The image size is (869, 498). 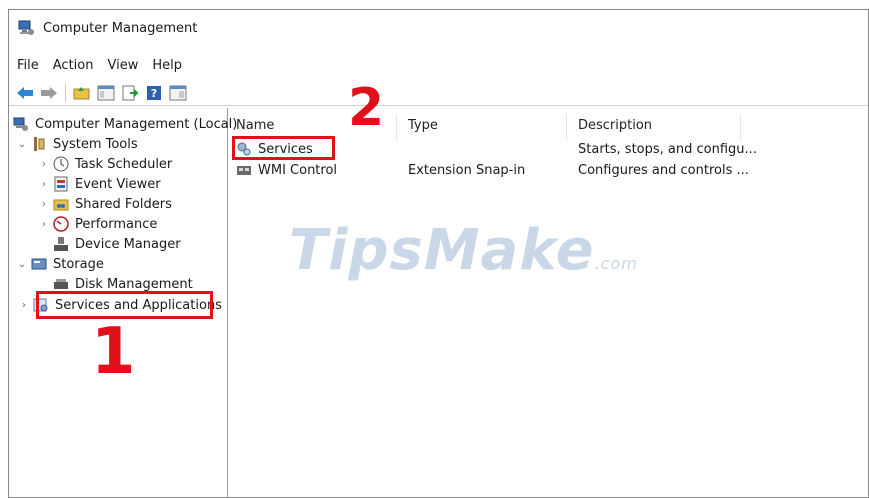 I want to click on window-title: Computer Management, so click(x=120, y=28).